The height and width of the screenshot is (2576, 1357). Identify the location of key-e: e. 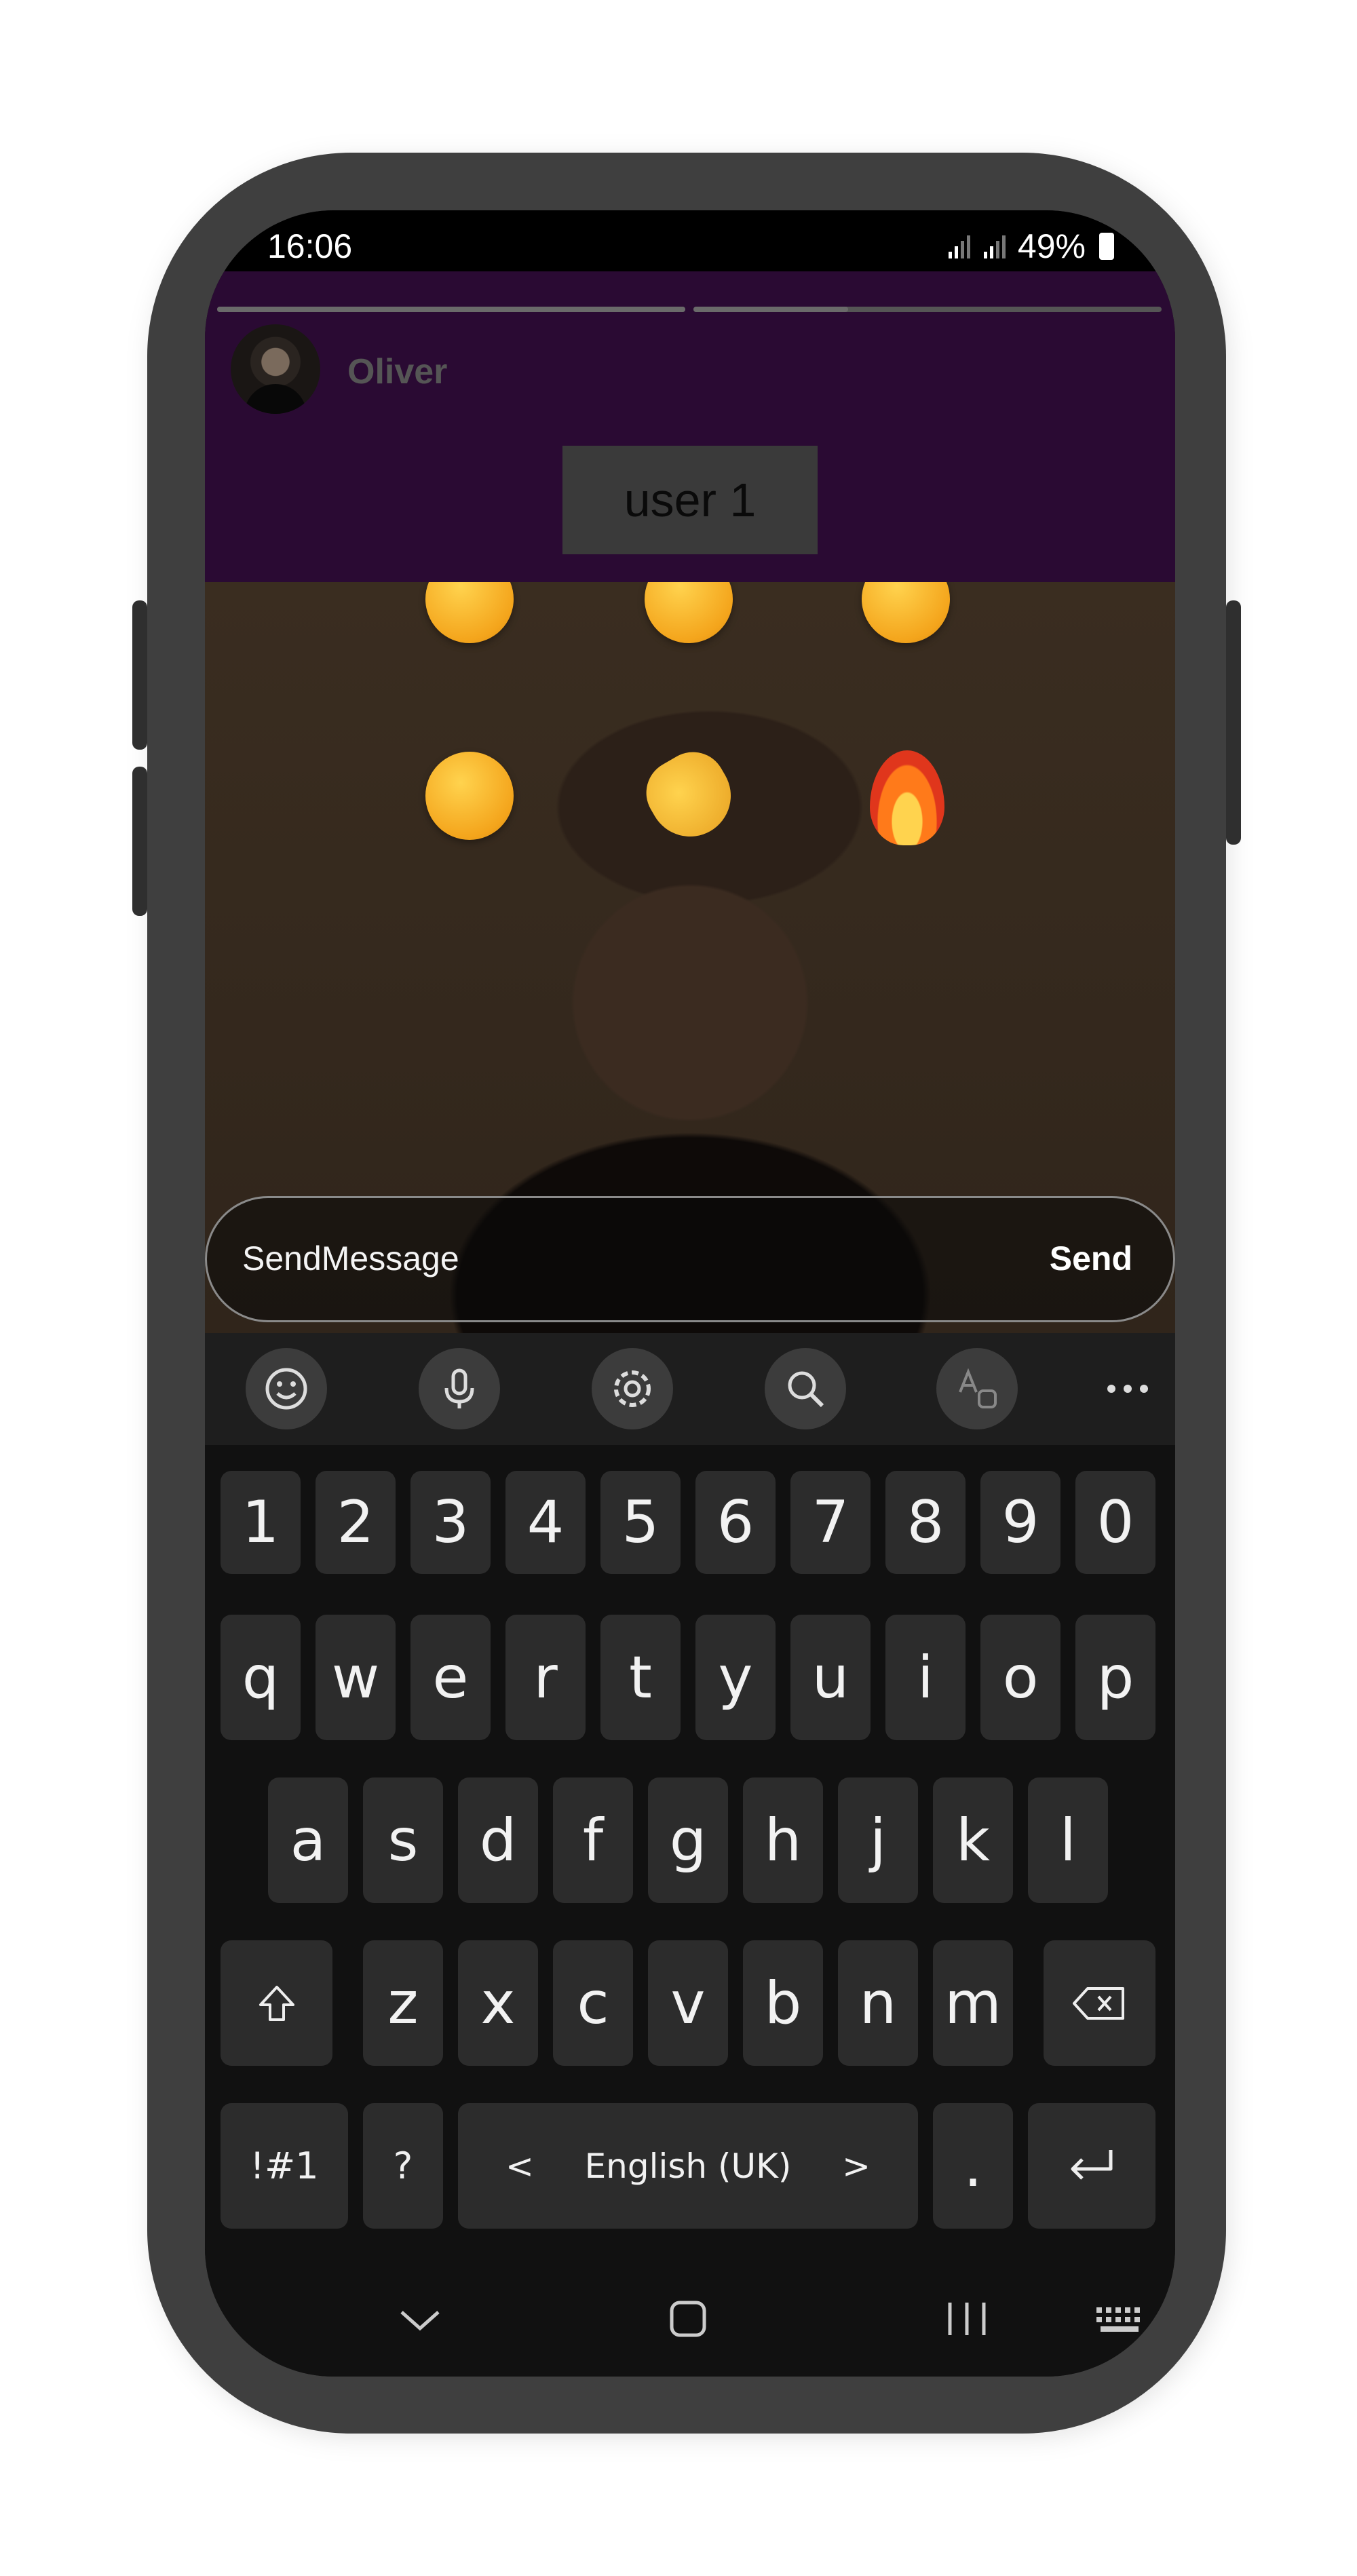
(450, 1677).